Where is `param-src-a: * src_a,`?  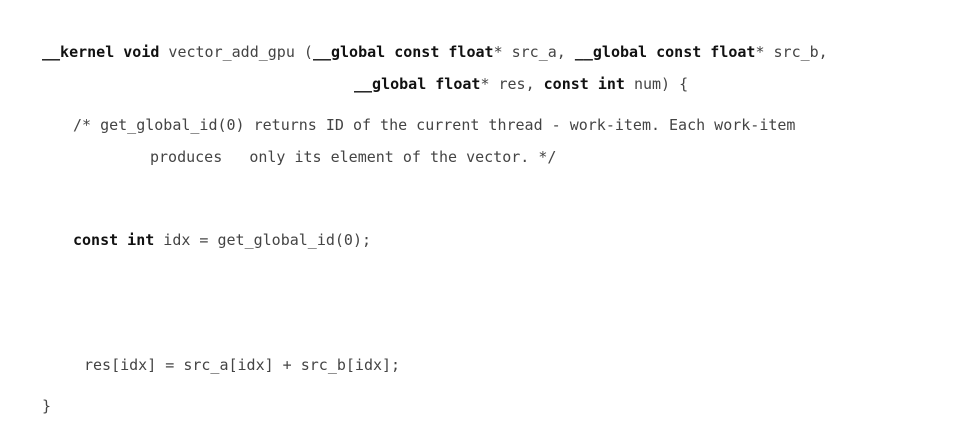 param-src-a: * src_a, is located at coordinates (534, 52).